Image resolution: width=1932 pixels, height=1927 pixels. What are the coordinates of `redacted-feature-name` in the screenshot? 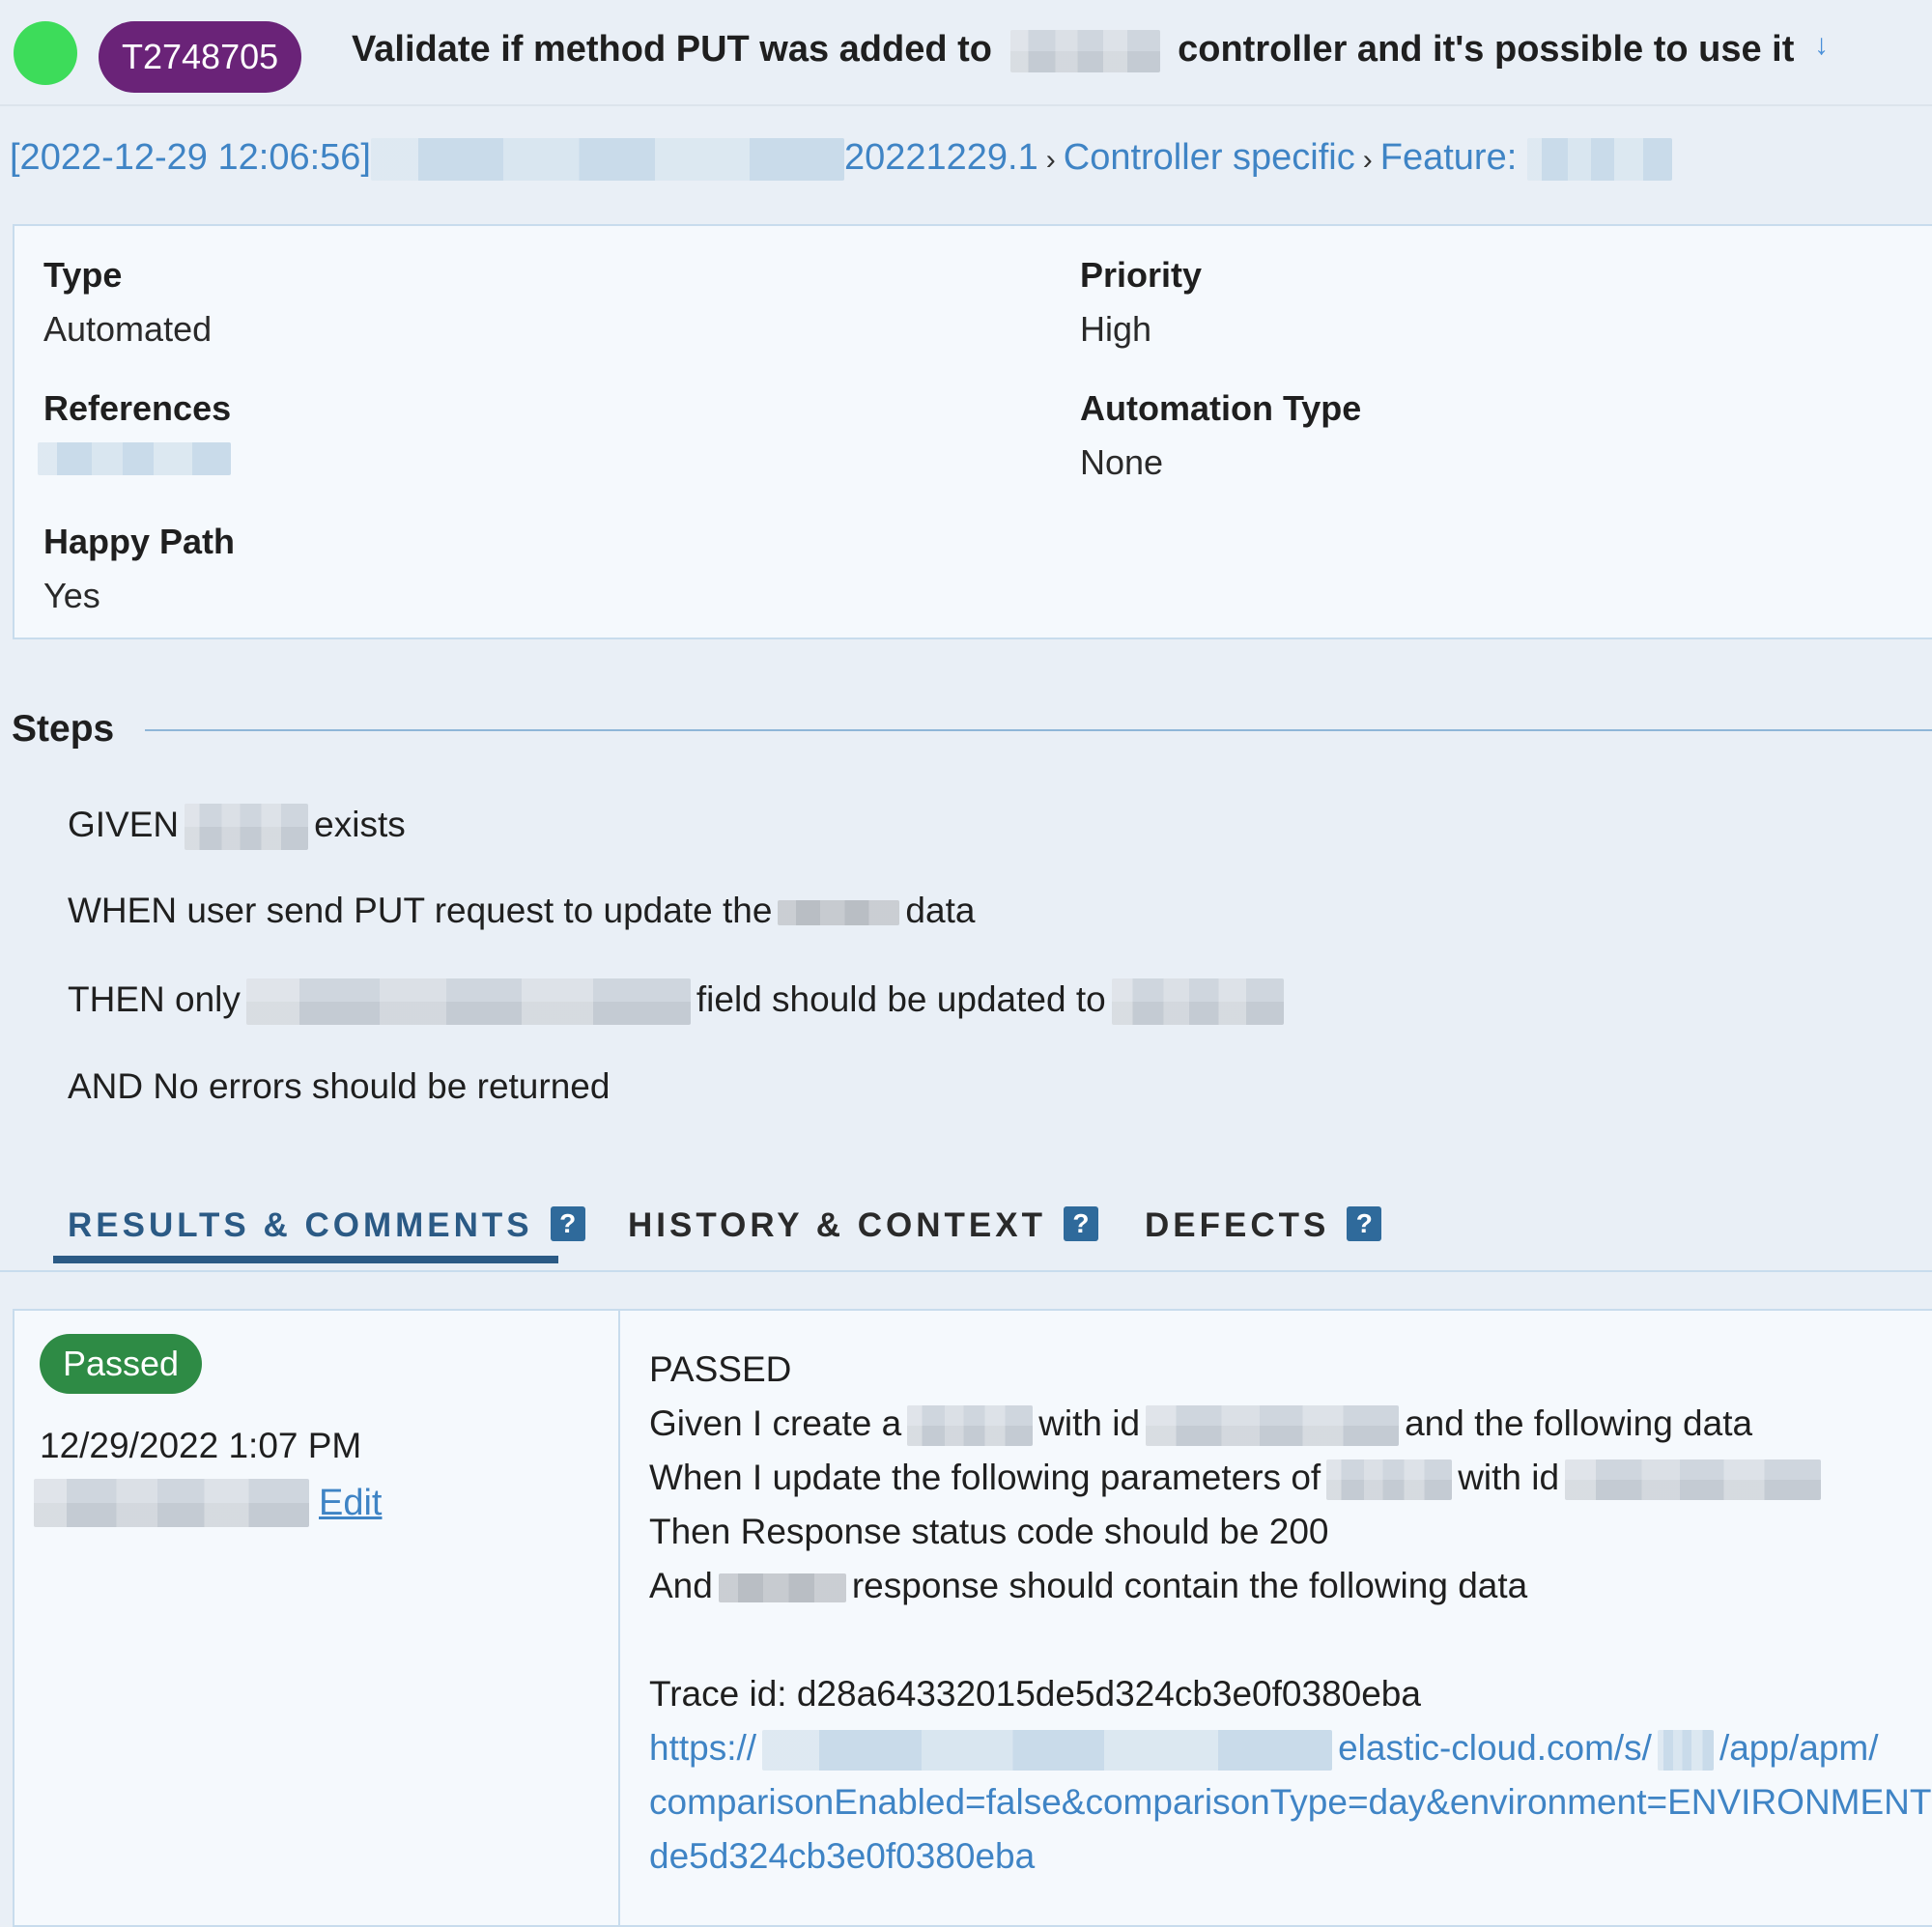 It's located at (1599, 159).